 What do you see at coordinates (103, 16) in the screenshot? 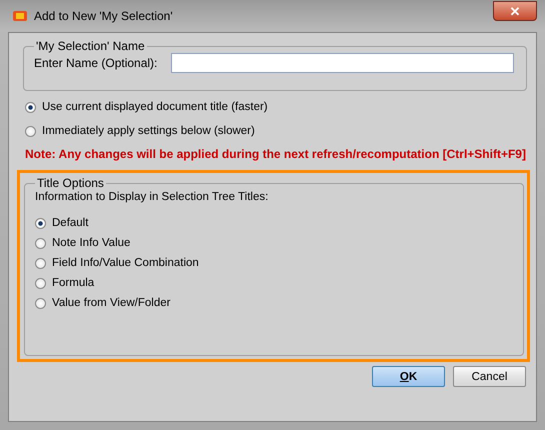
I see `window-title: Add to New 'My Selection'` at bounding box center [103, 16].